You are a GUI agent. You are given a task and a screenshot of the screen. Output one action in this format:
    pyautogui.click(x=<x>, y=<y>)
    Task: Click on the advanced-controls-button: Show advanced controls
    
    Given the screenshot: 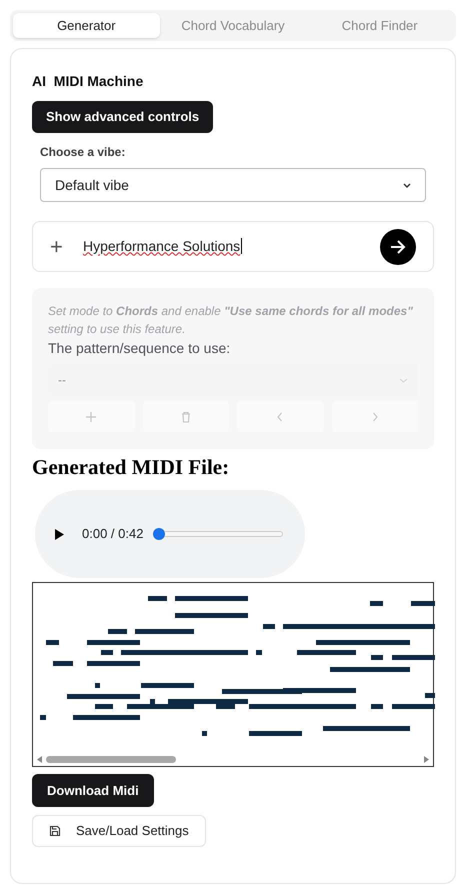 What is the action you would take?
    pyautogui.click(x=123, y=117)
    